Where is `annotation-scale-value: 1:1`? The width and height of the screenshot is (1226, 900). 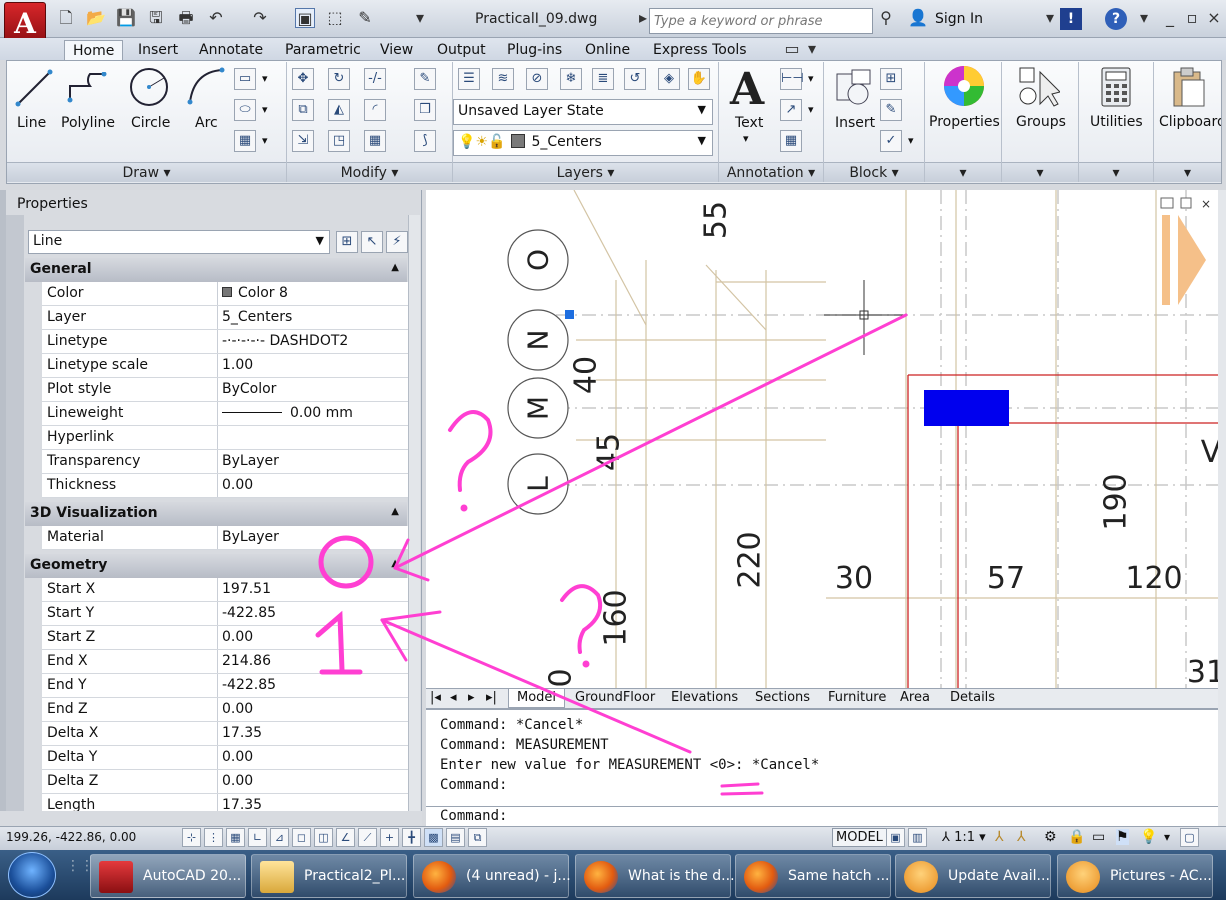 annotation-scale-value: 1:1 is located at coordinates (965, 837).